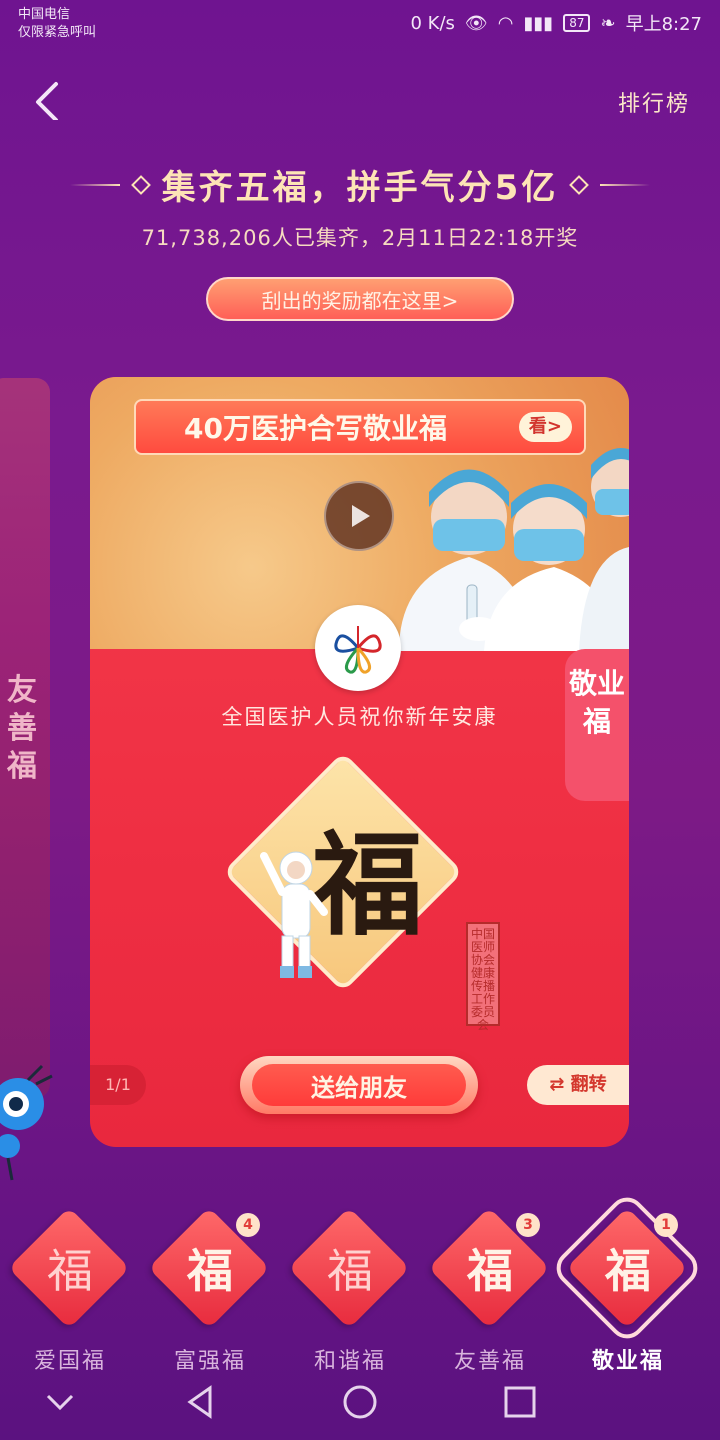 The width and height of the screenshot is (720, 1440). Describe the element at coordinates (44, 14) in the screenshot. I see `carrier-name: 中国电信` at that location.